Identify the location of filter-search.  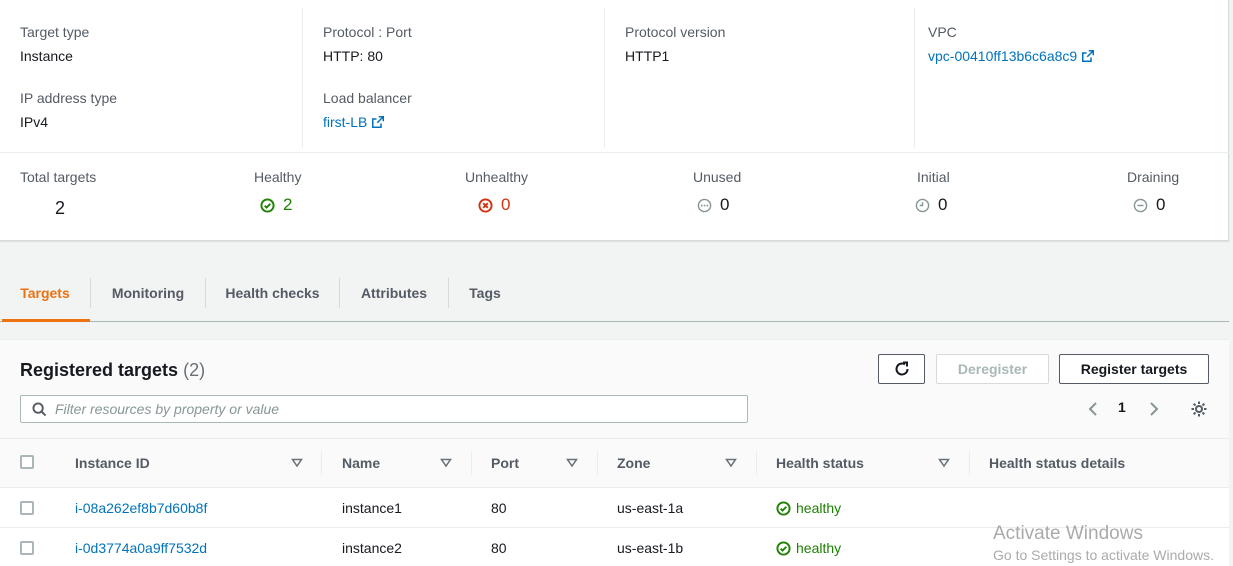
(384, 409).